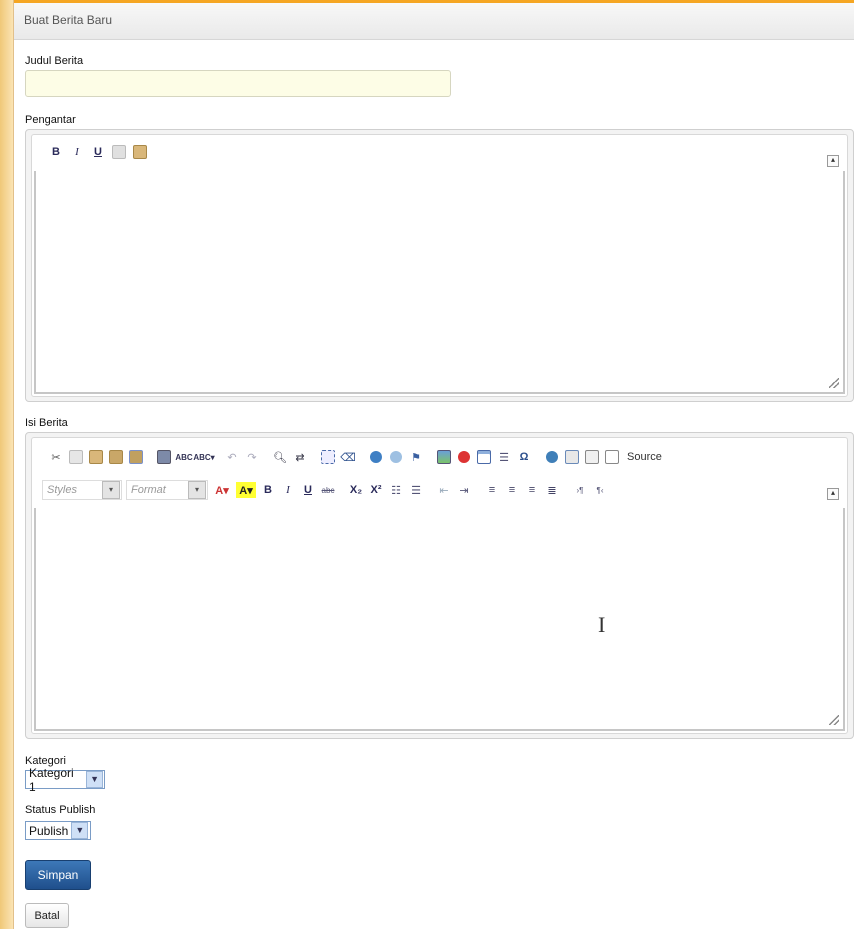 The width and height of the screenshot is (854, 929). I want to click on rtl-icon: ¶‹, so click(600, 490).